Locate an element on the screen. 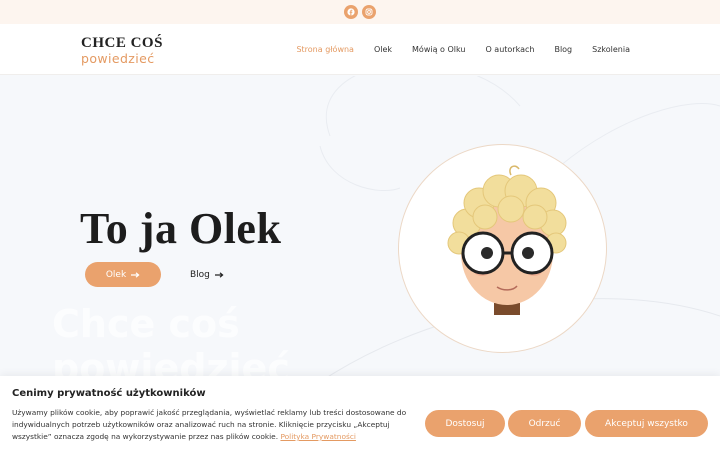 Image resolution: width=720 pixels, height=450 pixels. facebook-icon is located at coordinates (351, 12).